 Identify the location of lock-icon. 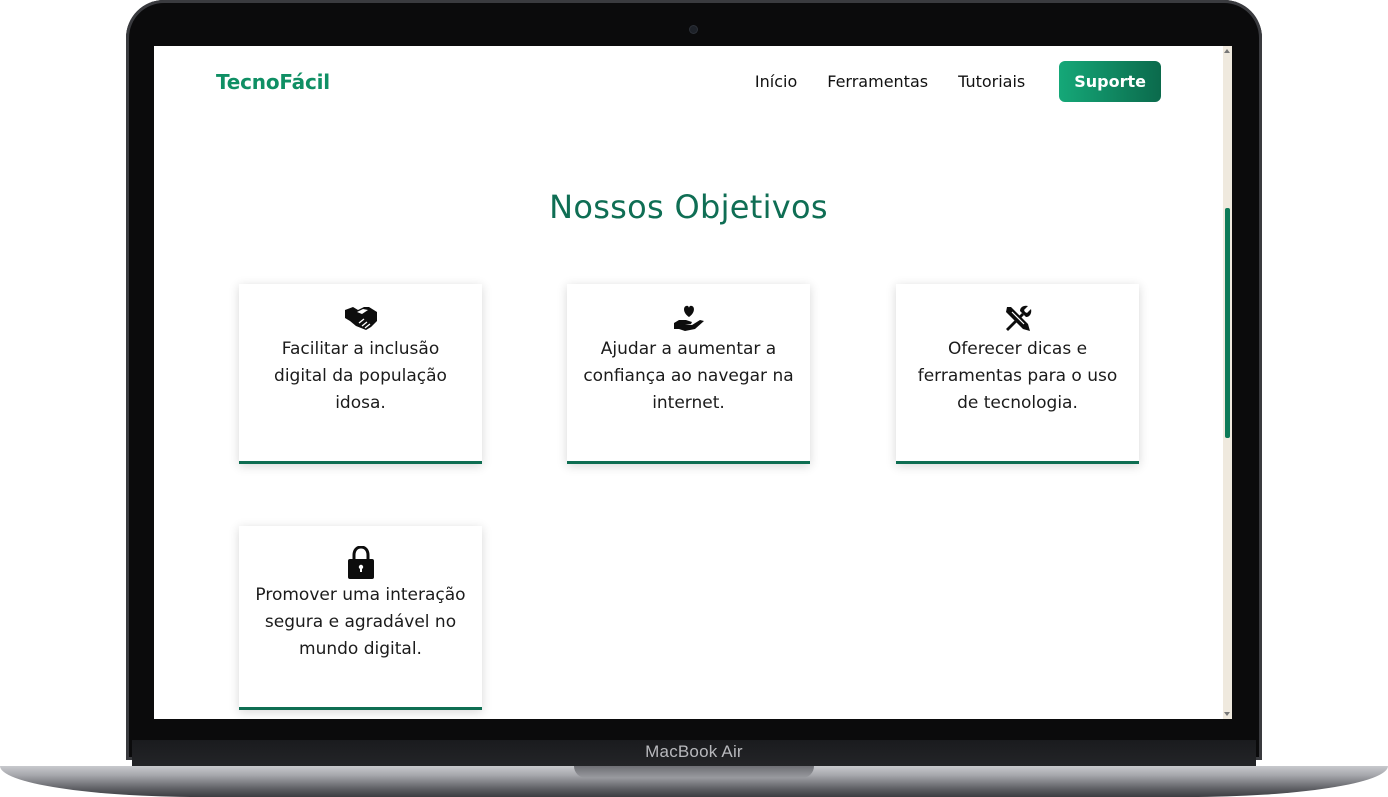
(360, 562).